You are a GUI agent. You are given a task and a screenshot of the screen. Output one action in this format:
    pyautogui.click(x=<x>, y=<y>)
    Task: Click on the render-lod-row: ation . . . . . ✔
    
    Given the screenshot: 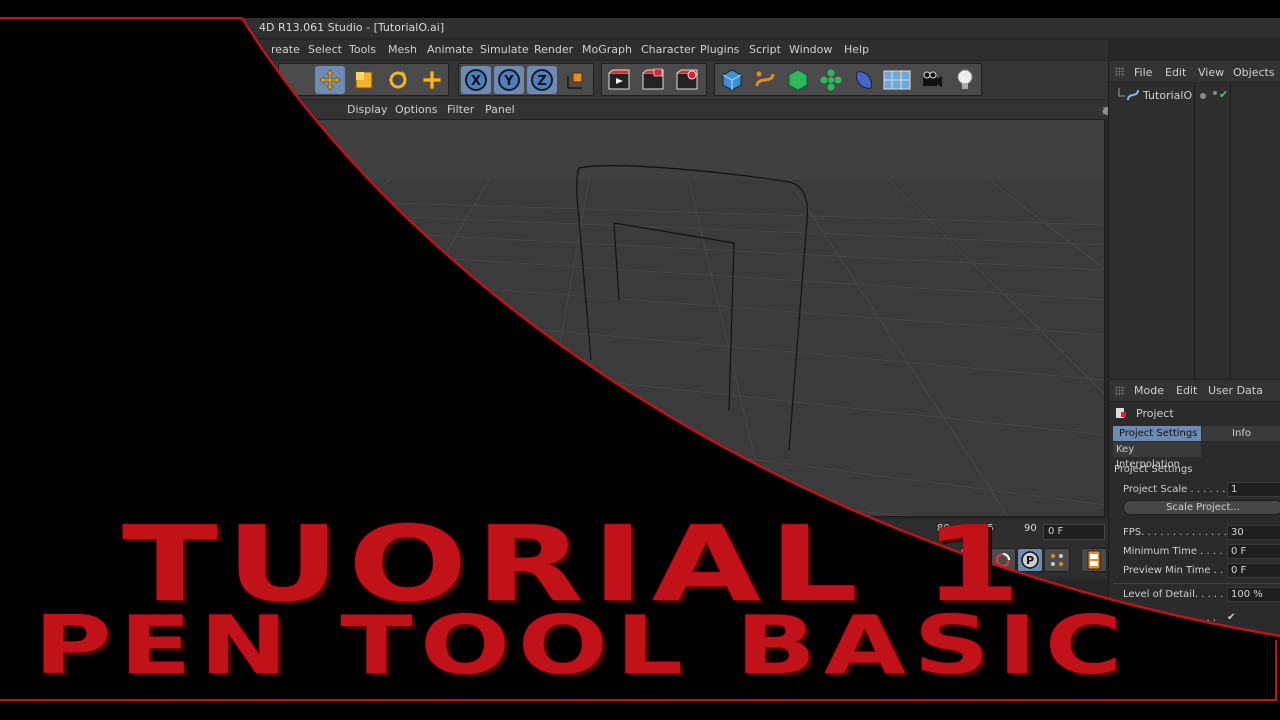 What is the action you would take?
    pyautogui.click(x=1194, y=619)
    